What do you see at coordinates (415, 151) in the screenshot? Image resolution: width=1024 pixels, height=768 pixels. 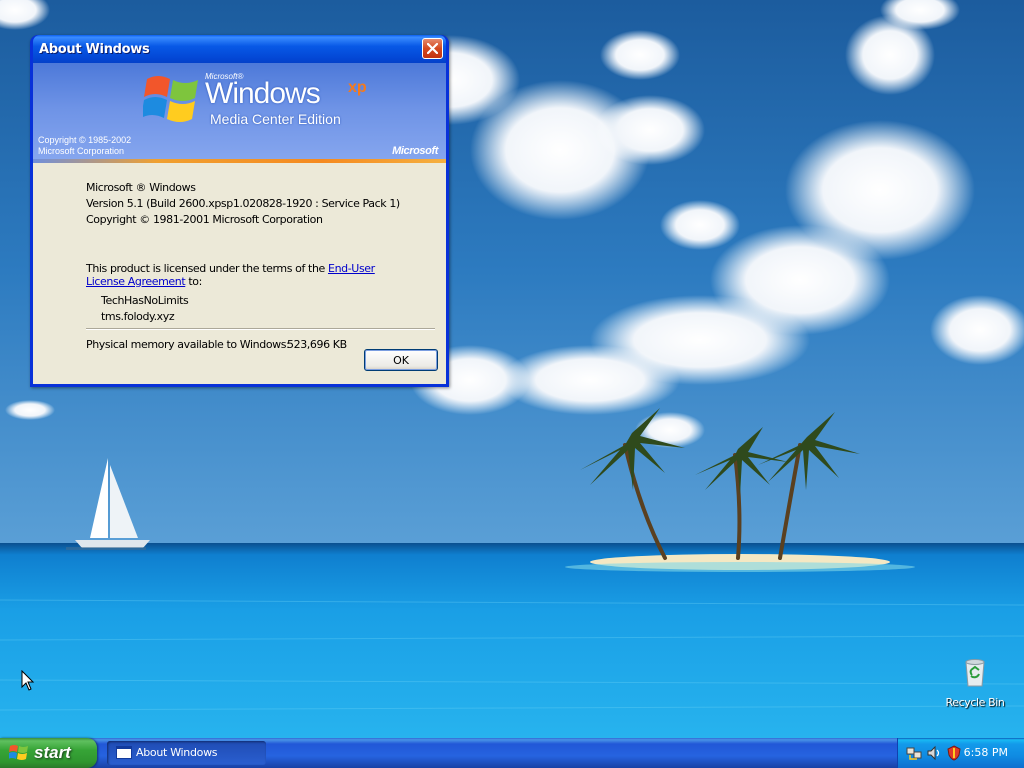 I see `microsoft-logo: Microsoft` at bounding box center [415, 151].